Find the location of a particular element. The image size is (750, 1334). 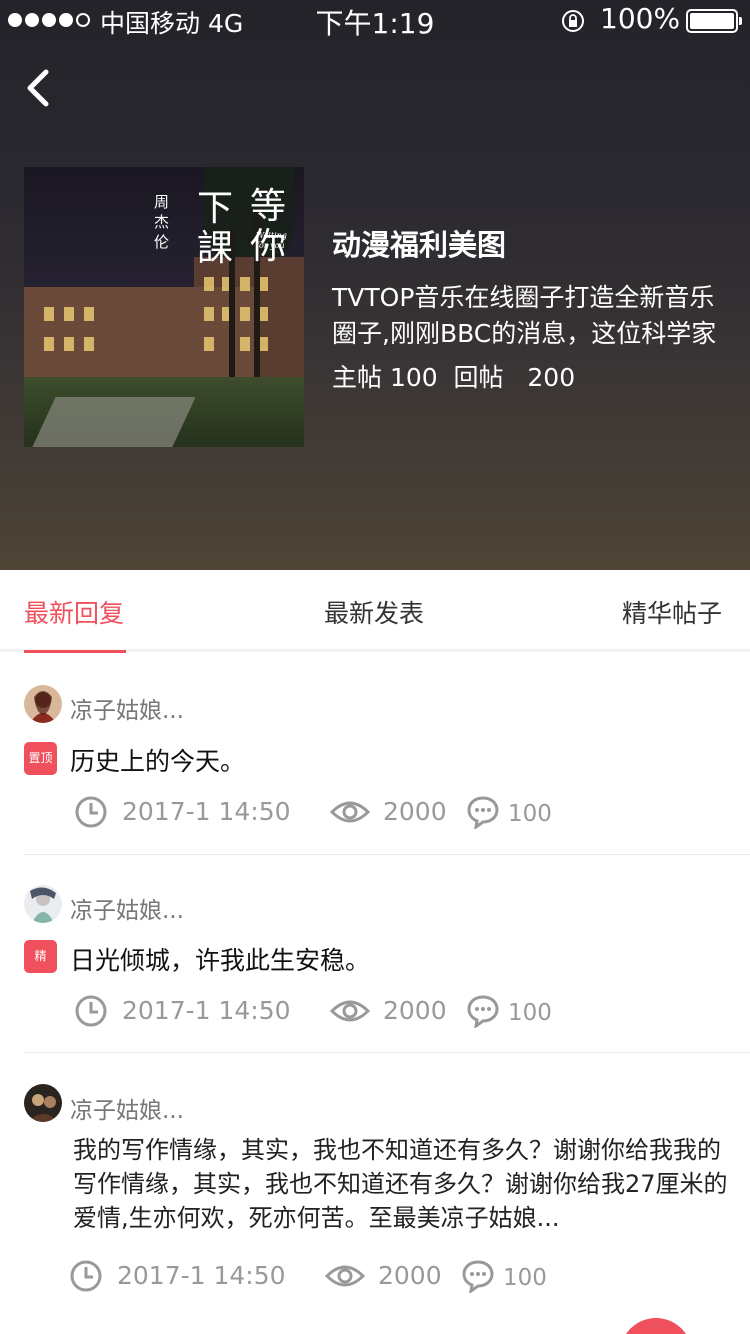

status-bar: 中国移动 4G 下午1:19 100% is located at coordinates (375, 20).